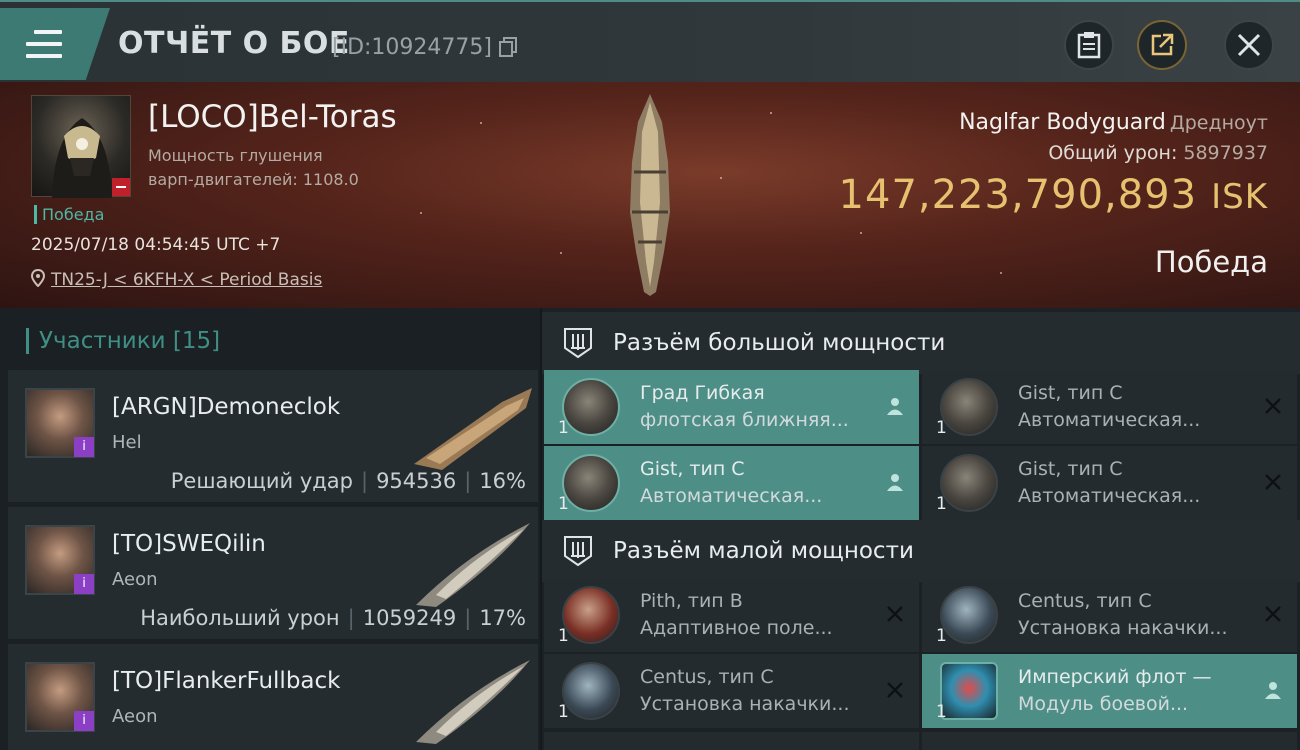 The image size is (1300, 750). Describe the element at coordinates (69, 214) in the screenshot. I see `victim-status: Победа` at that location.